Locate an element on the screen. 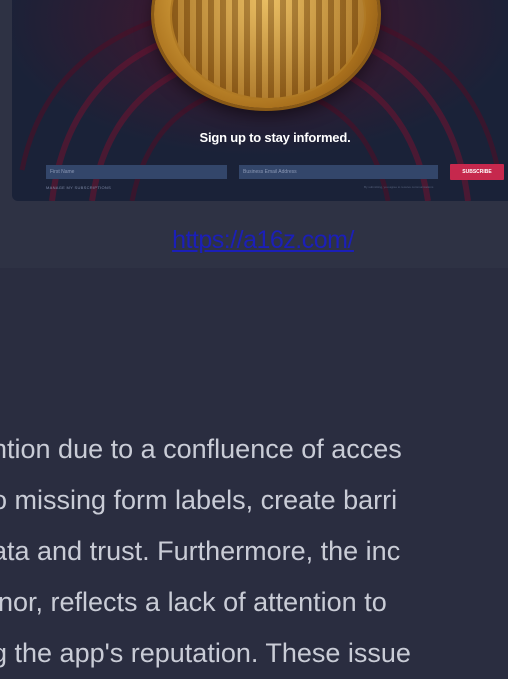  manage-subscriptions-link: MANAGE MY SUBSCRIPTIONS is located at coordinates (78, 187).